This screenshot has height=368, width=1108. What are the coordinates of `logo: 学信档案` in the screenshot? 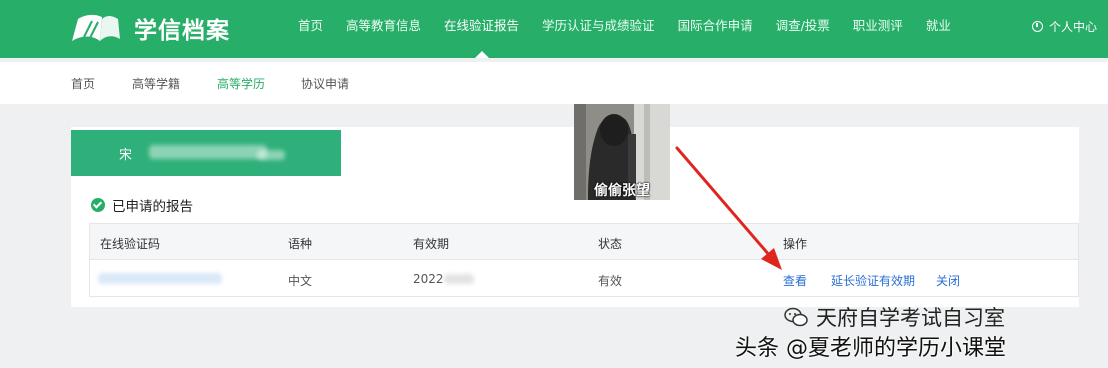 It's located at (150, 28).